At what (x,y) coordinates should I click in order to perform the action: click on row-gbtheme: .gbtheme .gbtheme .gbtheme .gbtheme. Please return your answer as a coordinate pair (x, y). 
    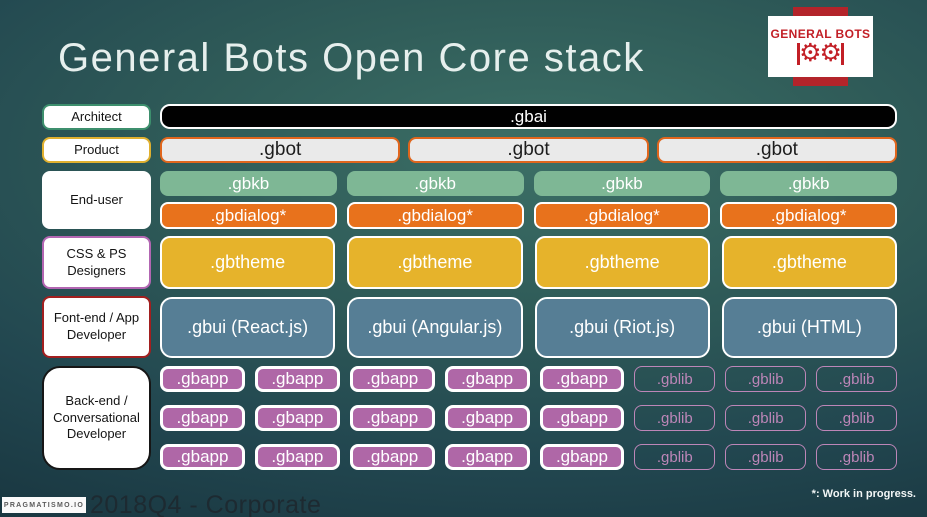
    Looking at the image, I should click on (528, 262).